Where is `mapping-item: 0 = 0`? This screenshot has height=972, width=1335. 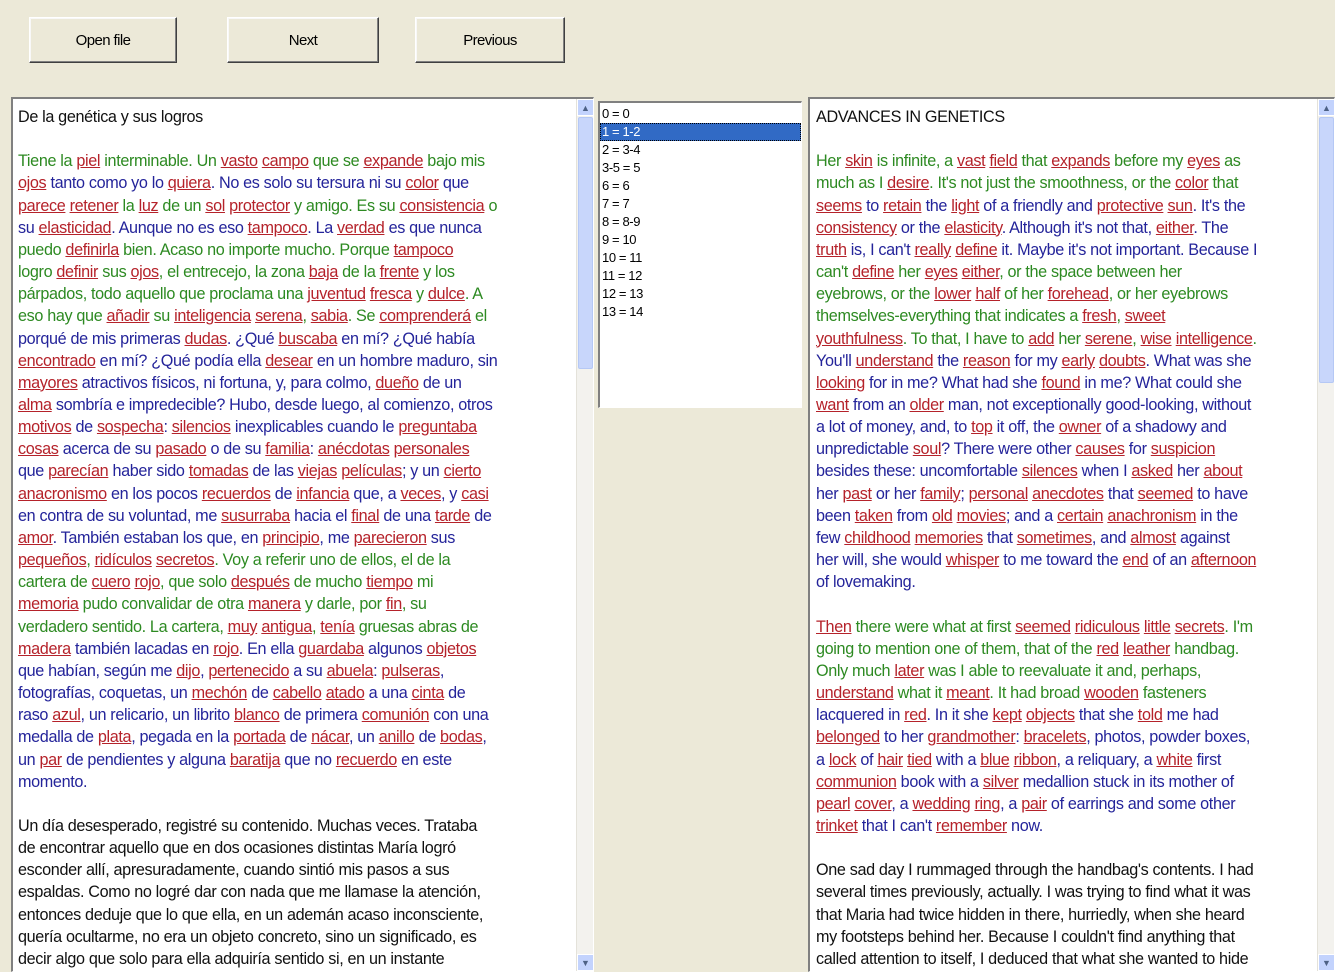 mapping-item: 0 = 0 is located at coordinates (700, 114).